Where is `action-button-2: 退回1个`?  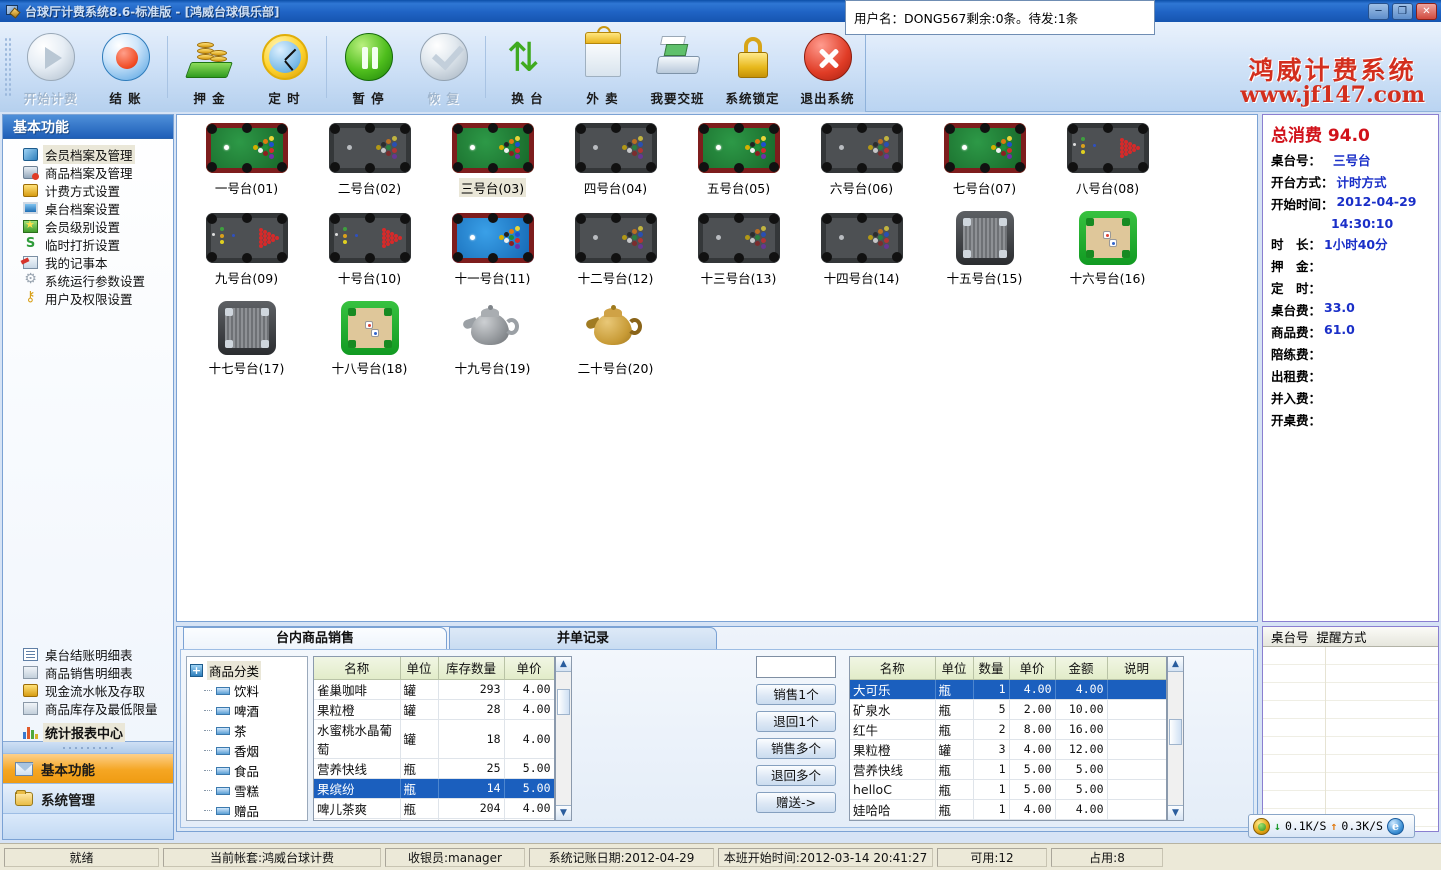
action-button-2: 退回1个 is located at coordinates (796, 721).